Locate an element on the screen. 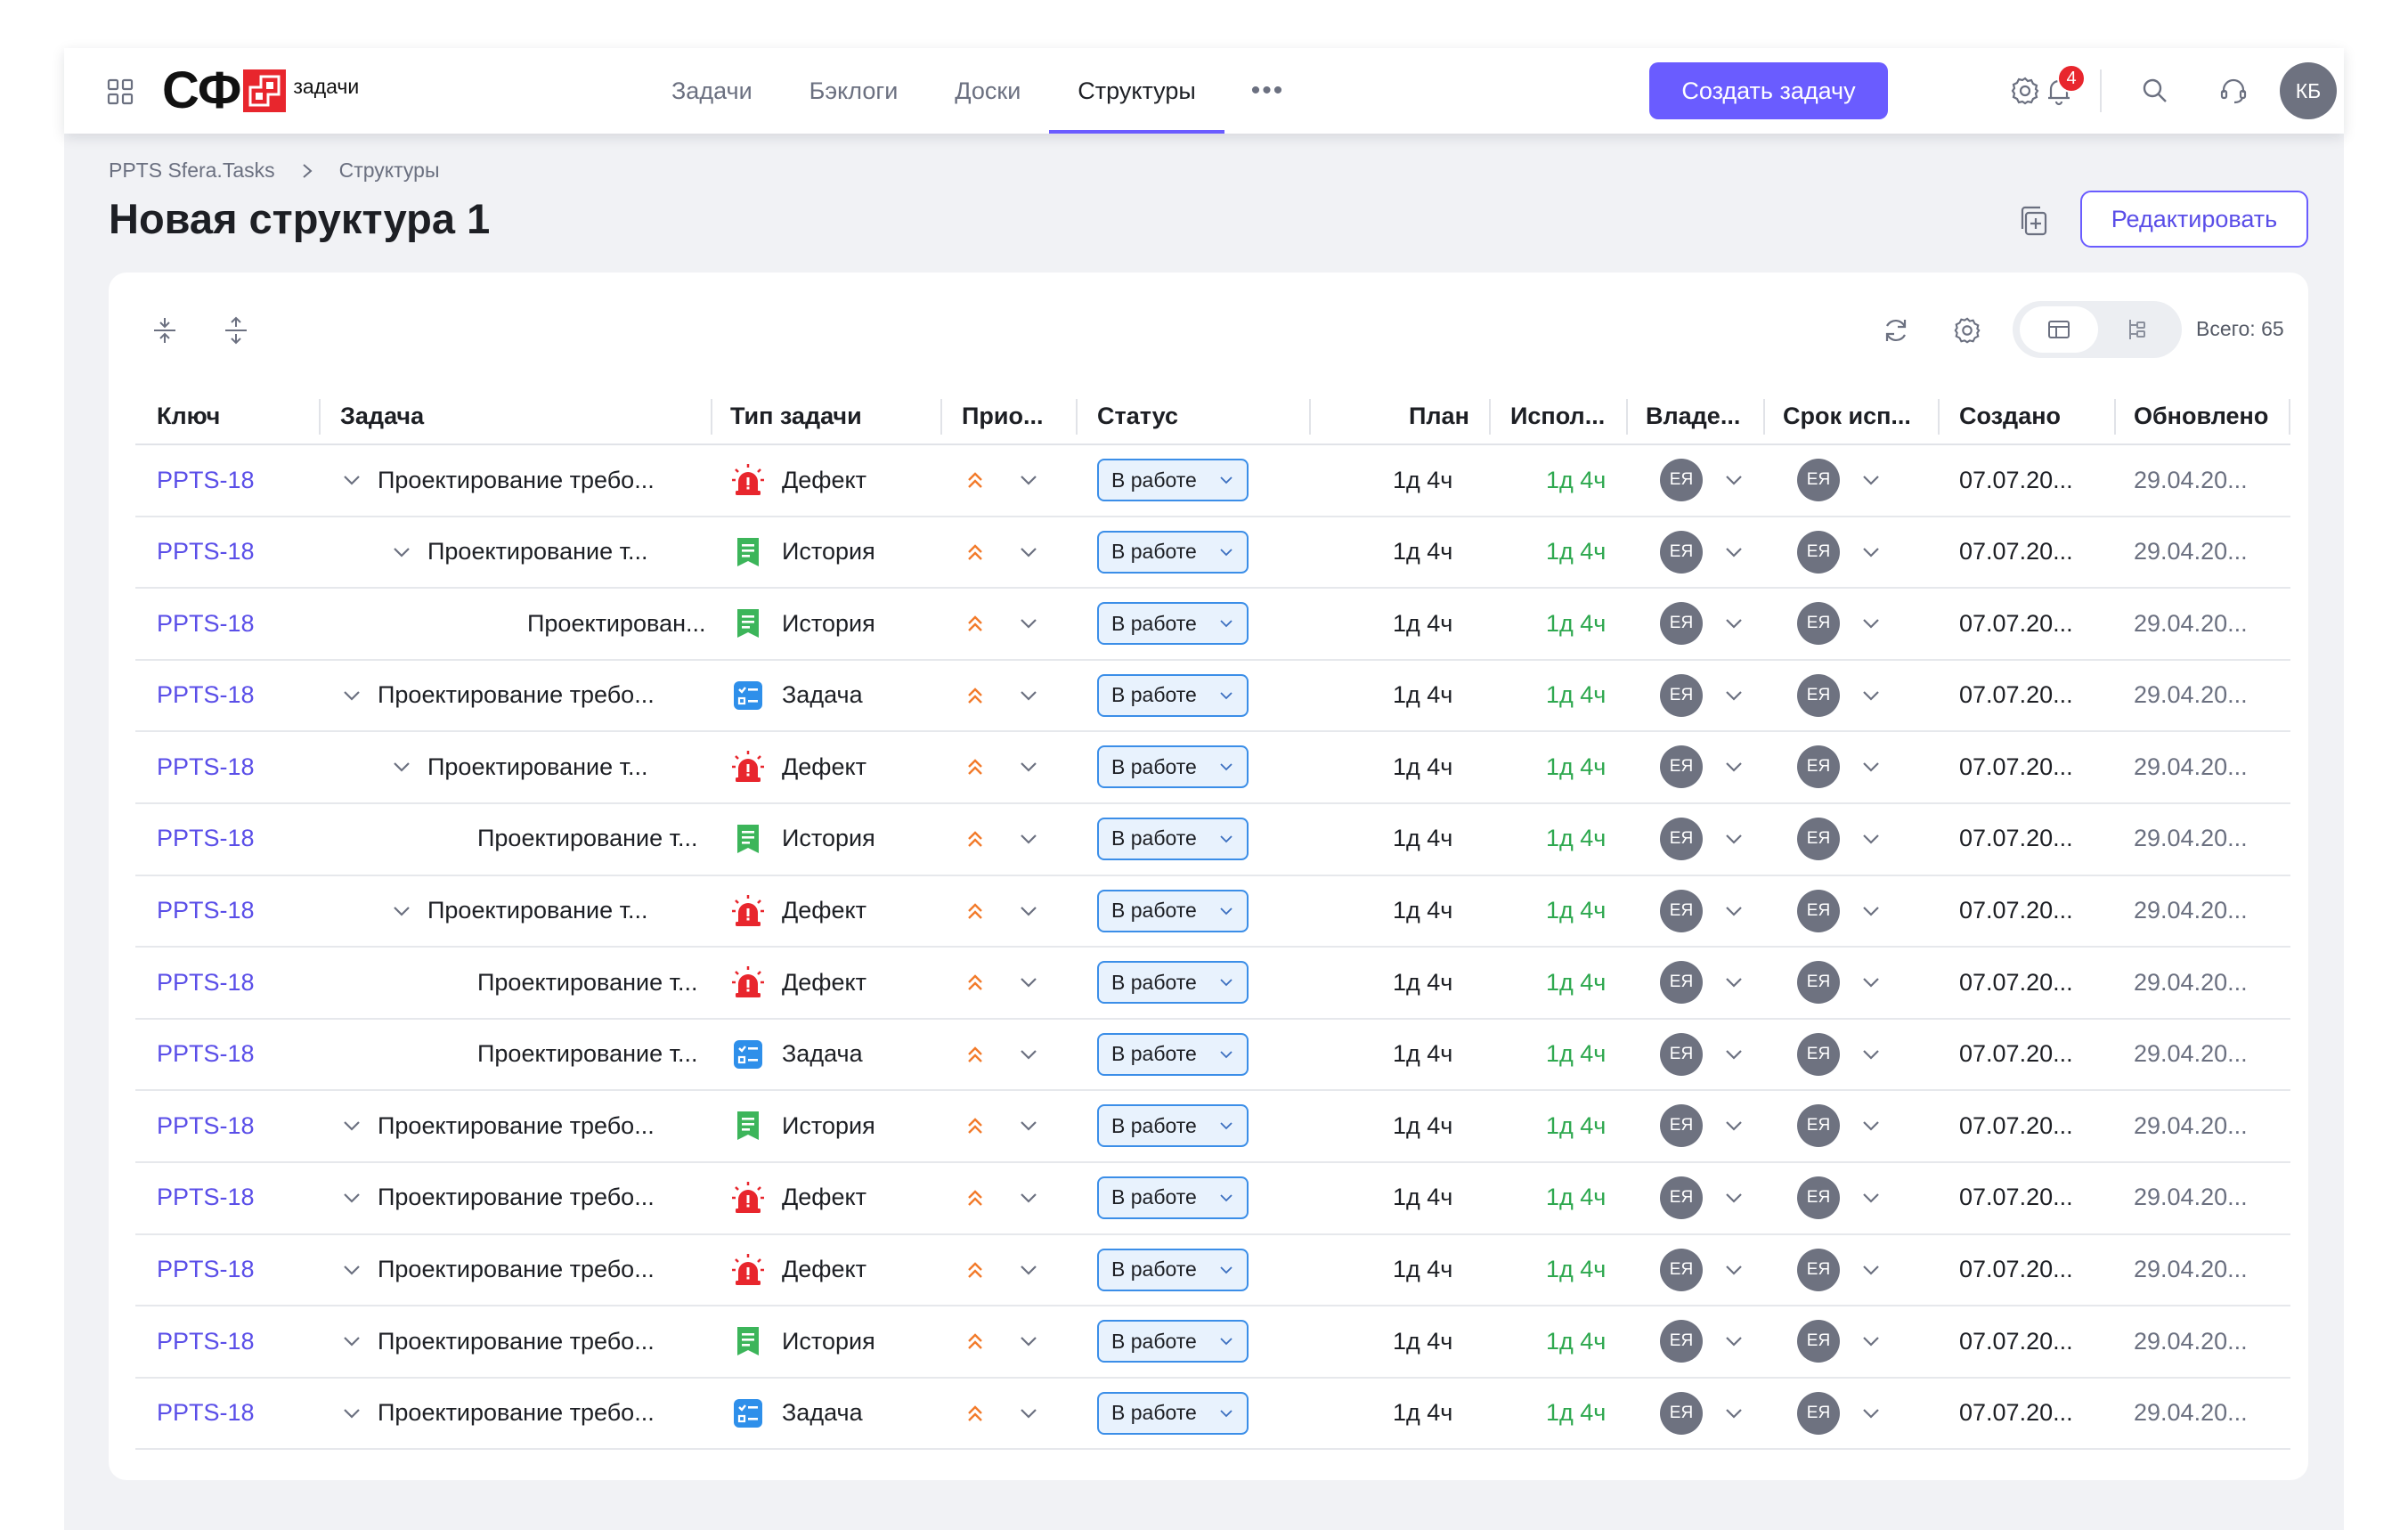 Image resolution: width=2408 pixels, height=1530 pixels. nav-boards: Доски is located at coordinates (987, 91).